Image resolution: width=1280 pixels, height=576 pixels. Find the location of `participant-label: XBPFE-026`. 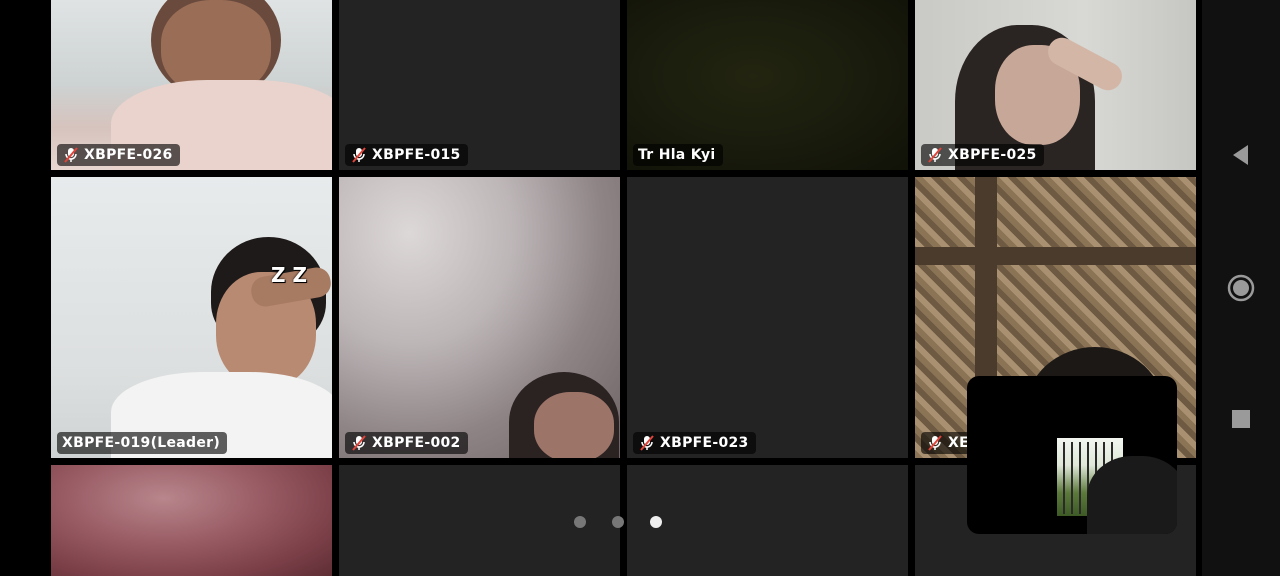

participant-label: XBPFE-026 is located at coordinates (118, 155).